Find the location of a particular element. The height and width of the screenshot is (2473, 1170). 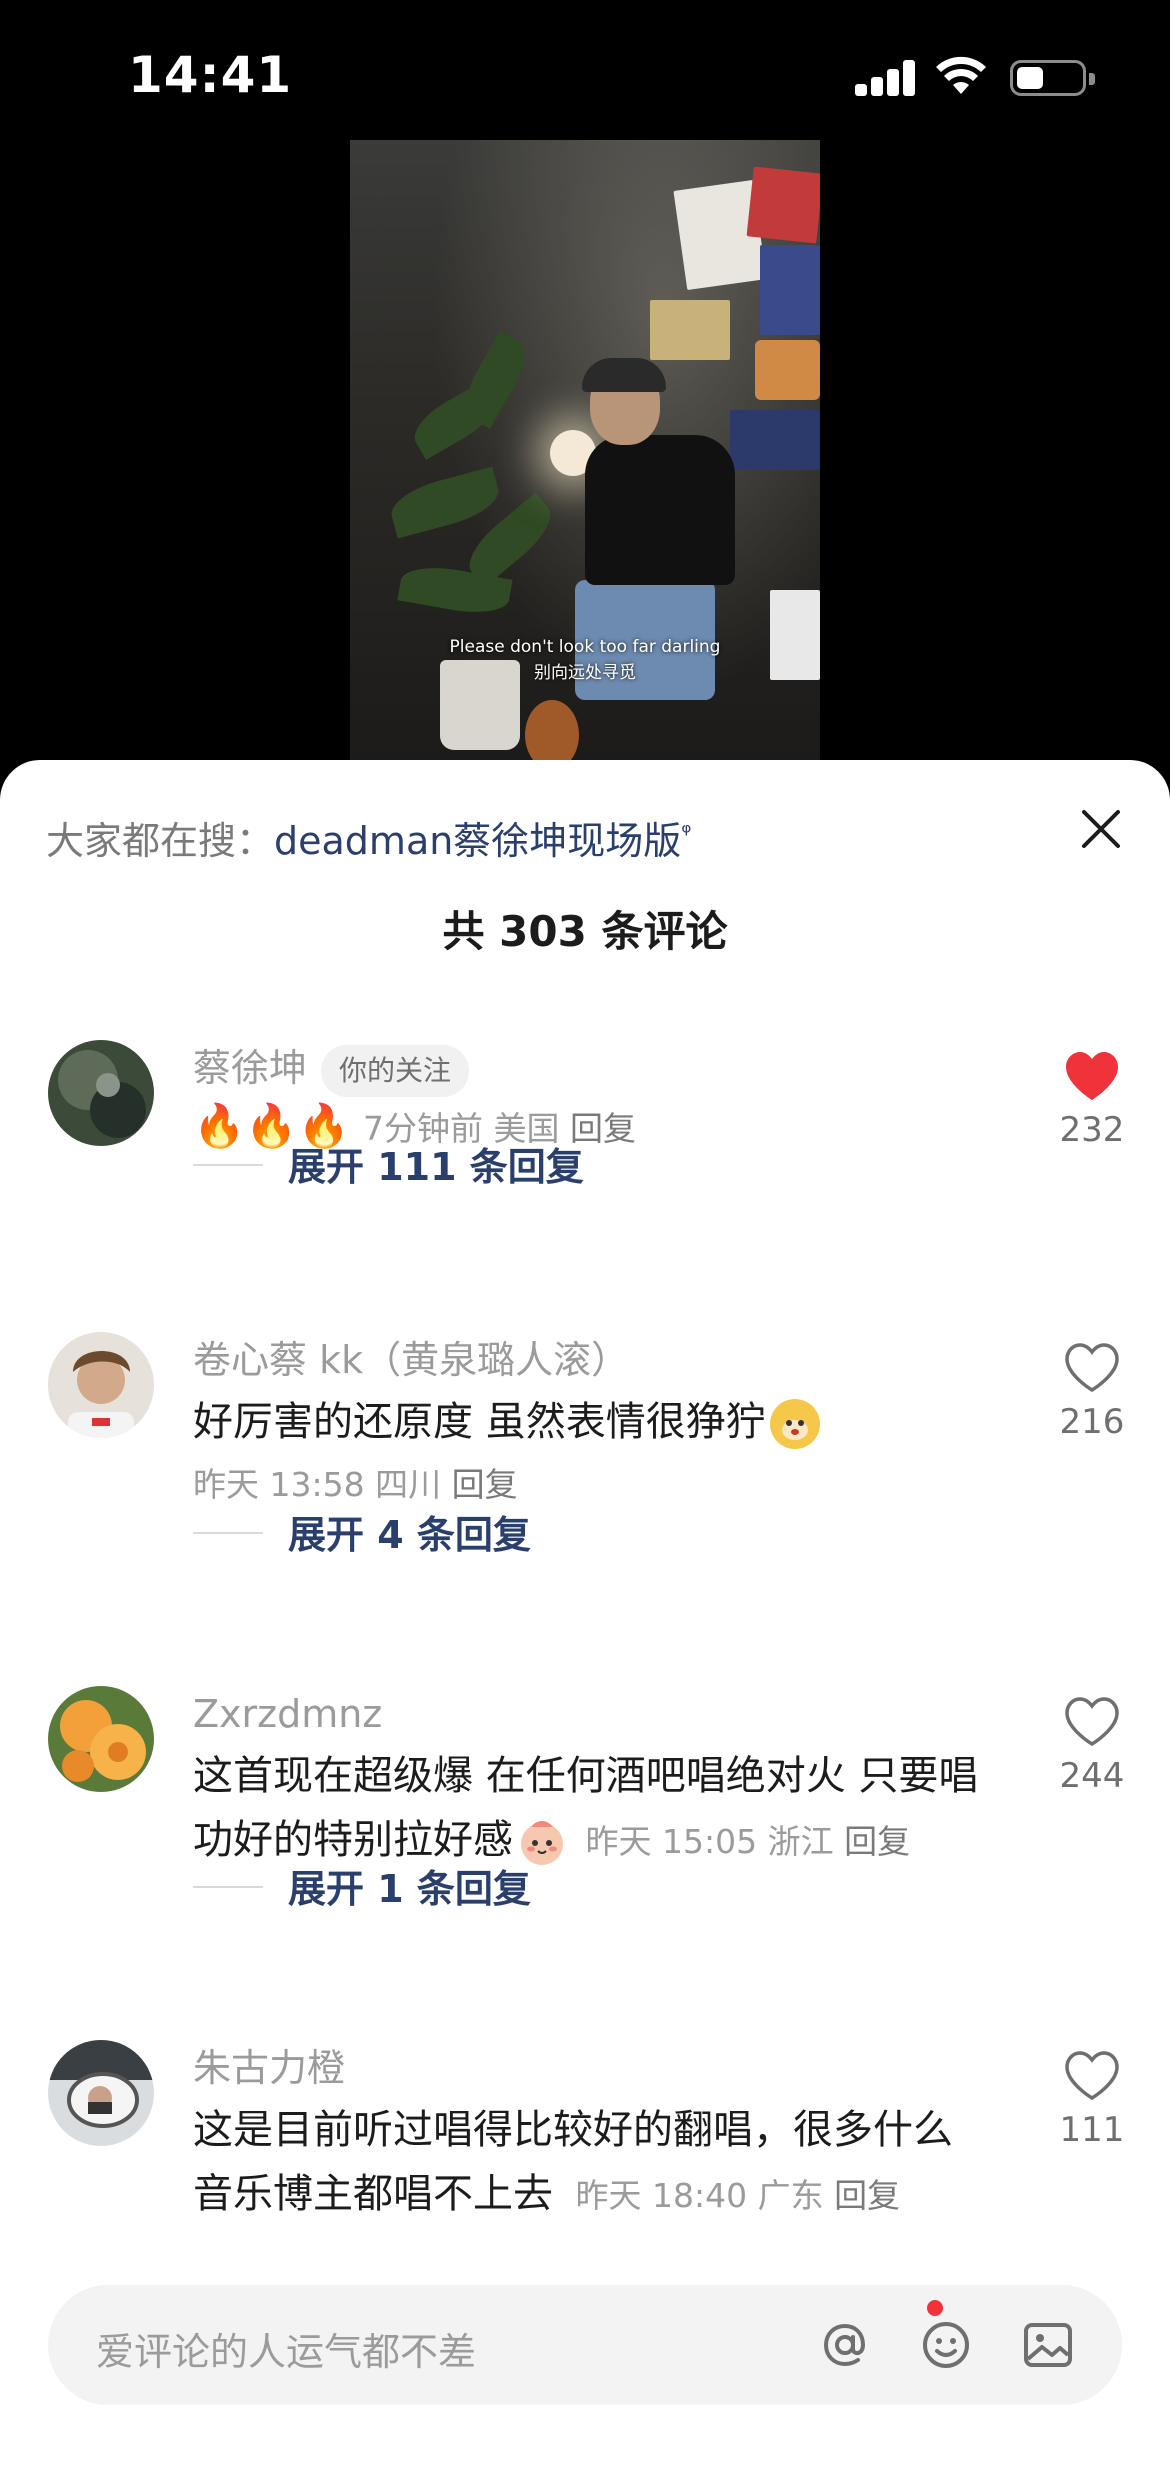

like-count: 216 is located at coordinates (1092, 1422).